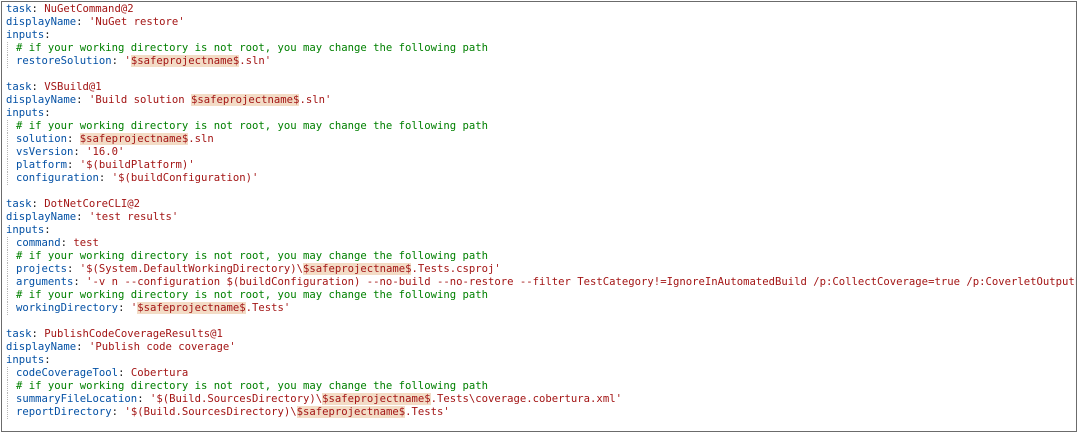 The image size is (1080, 435). I want to click on yaml-key: command, so click(38, 243).